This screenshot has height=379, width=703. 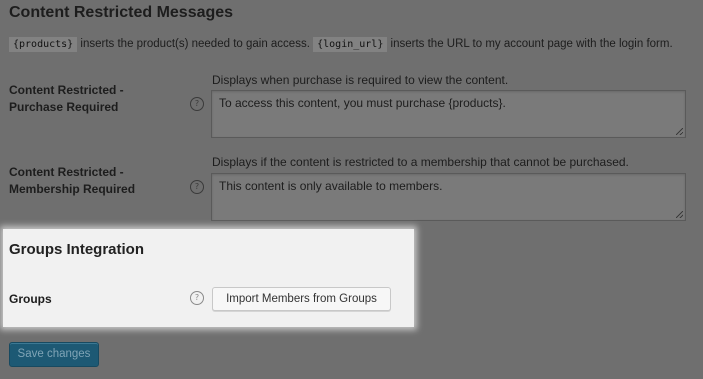 What do you see at coordinates (197, 104) in the screenshot?
I see `purchase-required-help-icon: ?` at bounding box center [197, 104].